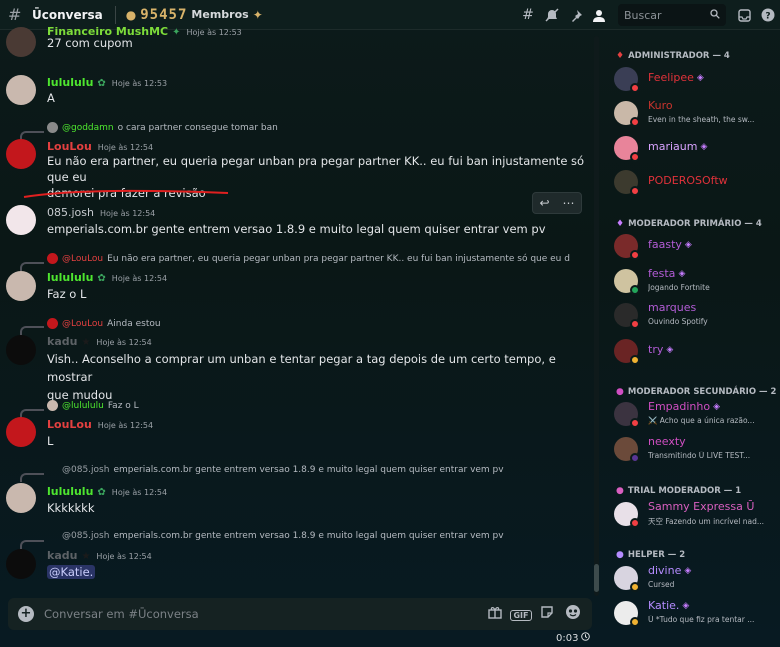 Image resolution: width=780 pixels, height=647 pixels. I want to click on role-label: HELPER — 2, so click(656, 555).